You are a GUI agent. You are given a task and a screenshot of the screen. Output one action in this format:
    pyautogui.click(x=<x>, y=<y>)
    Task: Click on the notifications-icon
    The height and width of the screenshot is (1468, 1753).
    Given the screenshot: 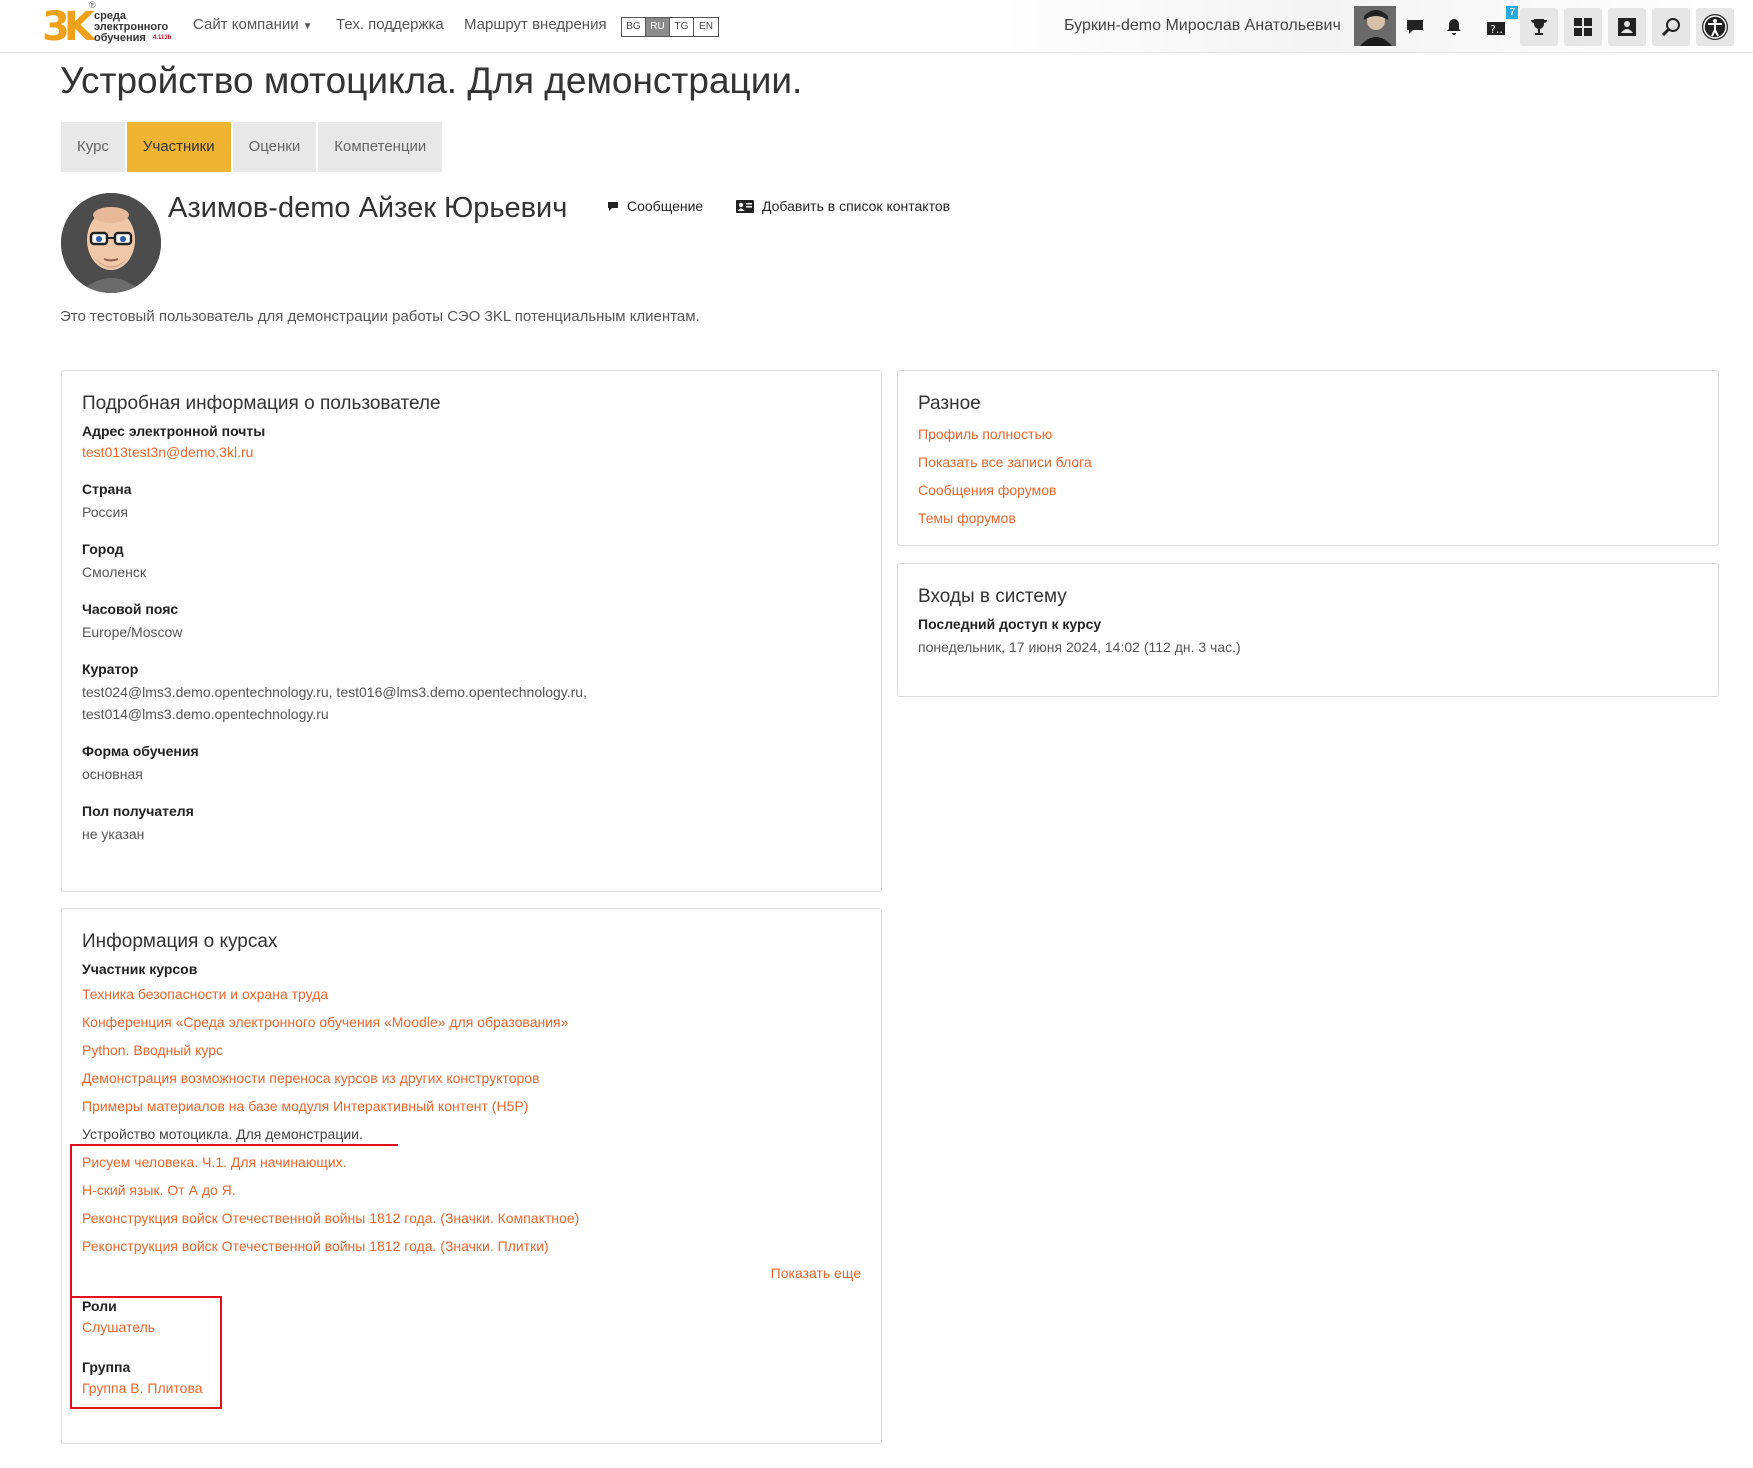 What is the action you would take?
    pyautogui.click(x=1454, y=27)
    